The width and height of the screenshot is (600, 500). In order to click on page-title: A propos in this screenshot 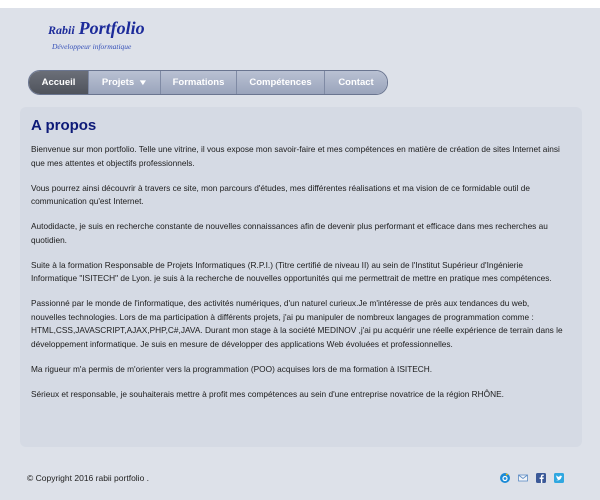, I will do `click(64, 125)`.